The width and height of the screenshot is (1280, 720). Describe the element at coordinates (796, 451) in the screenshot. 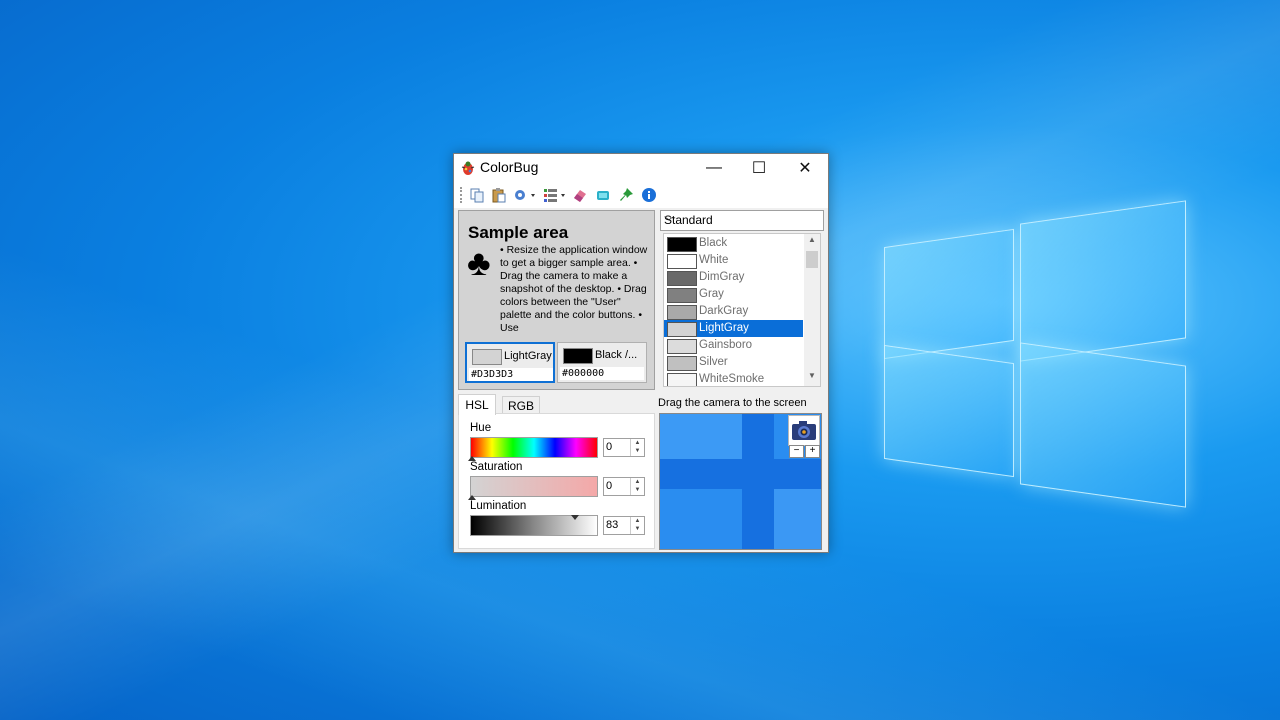

I see `zoom-out-button: −` at that location.